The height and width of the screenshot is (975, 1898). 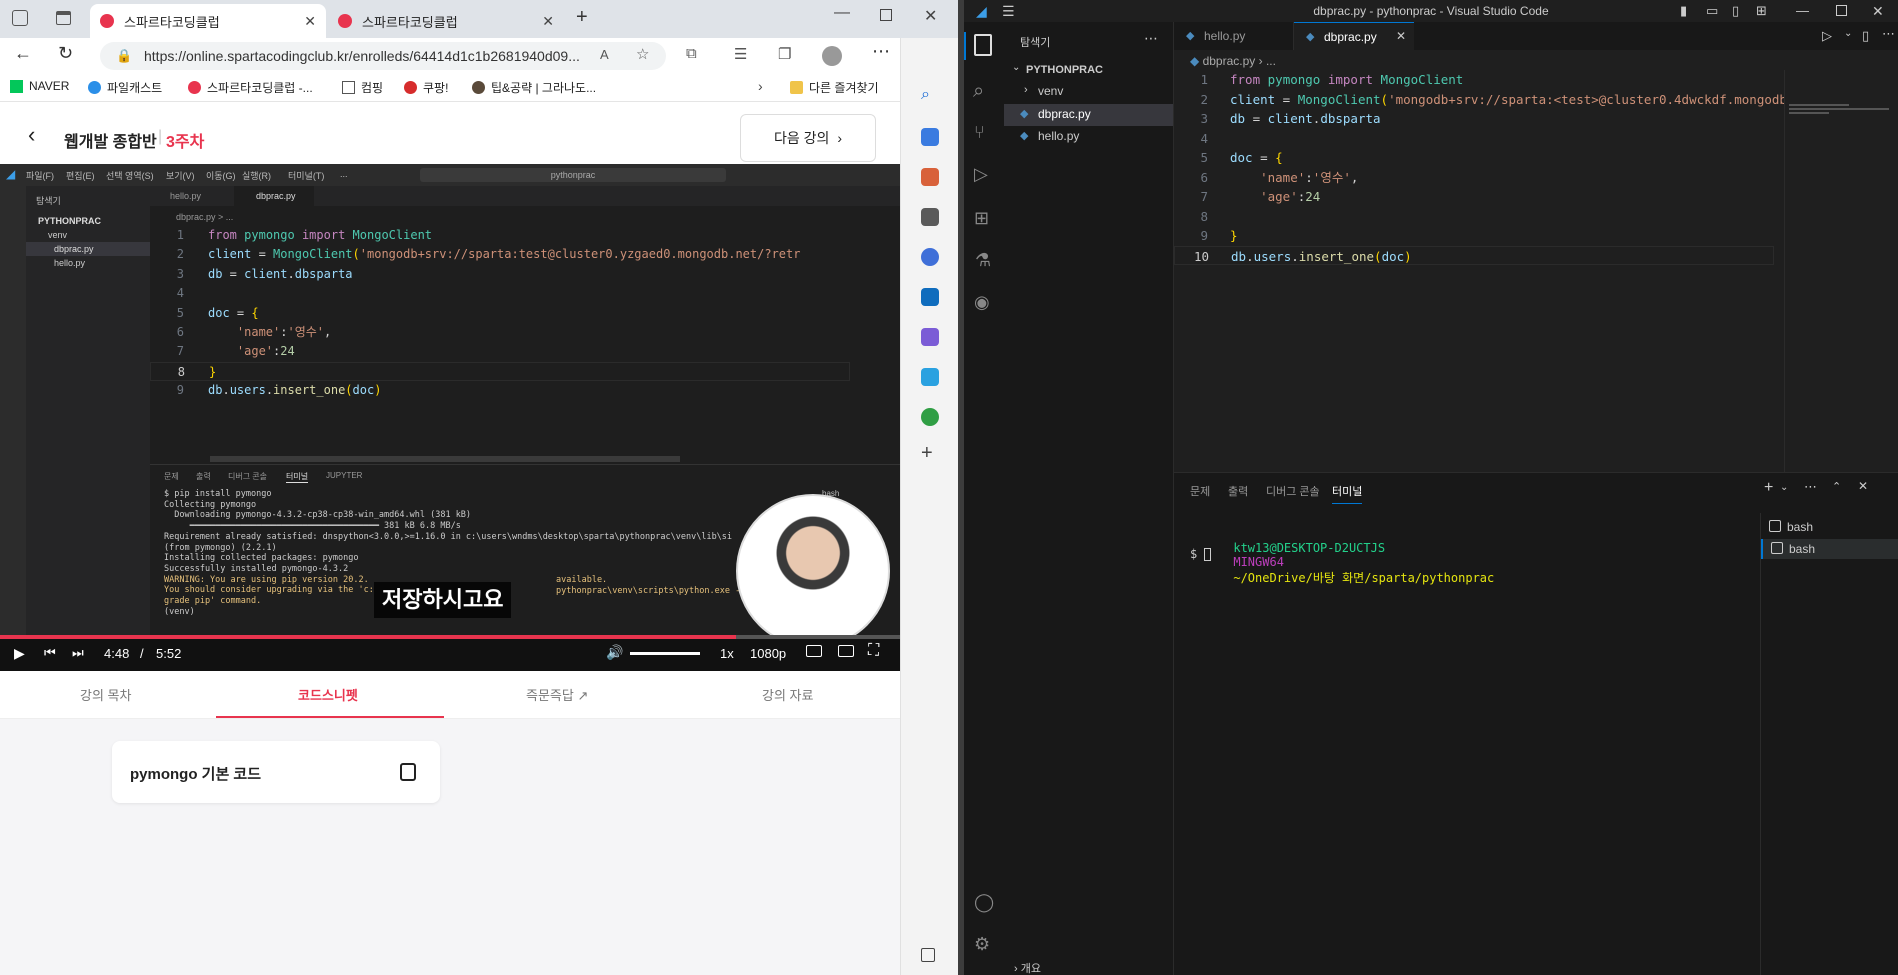 I want to click on editor-more-icon: ⋯, so click(x=1888, y=34).